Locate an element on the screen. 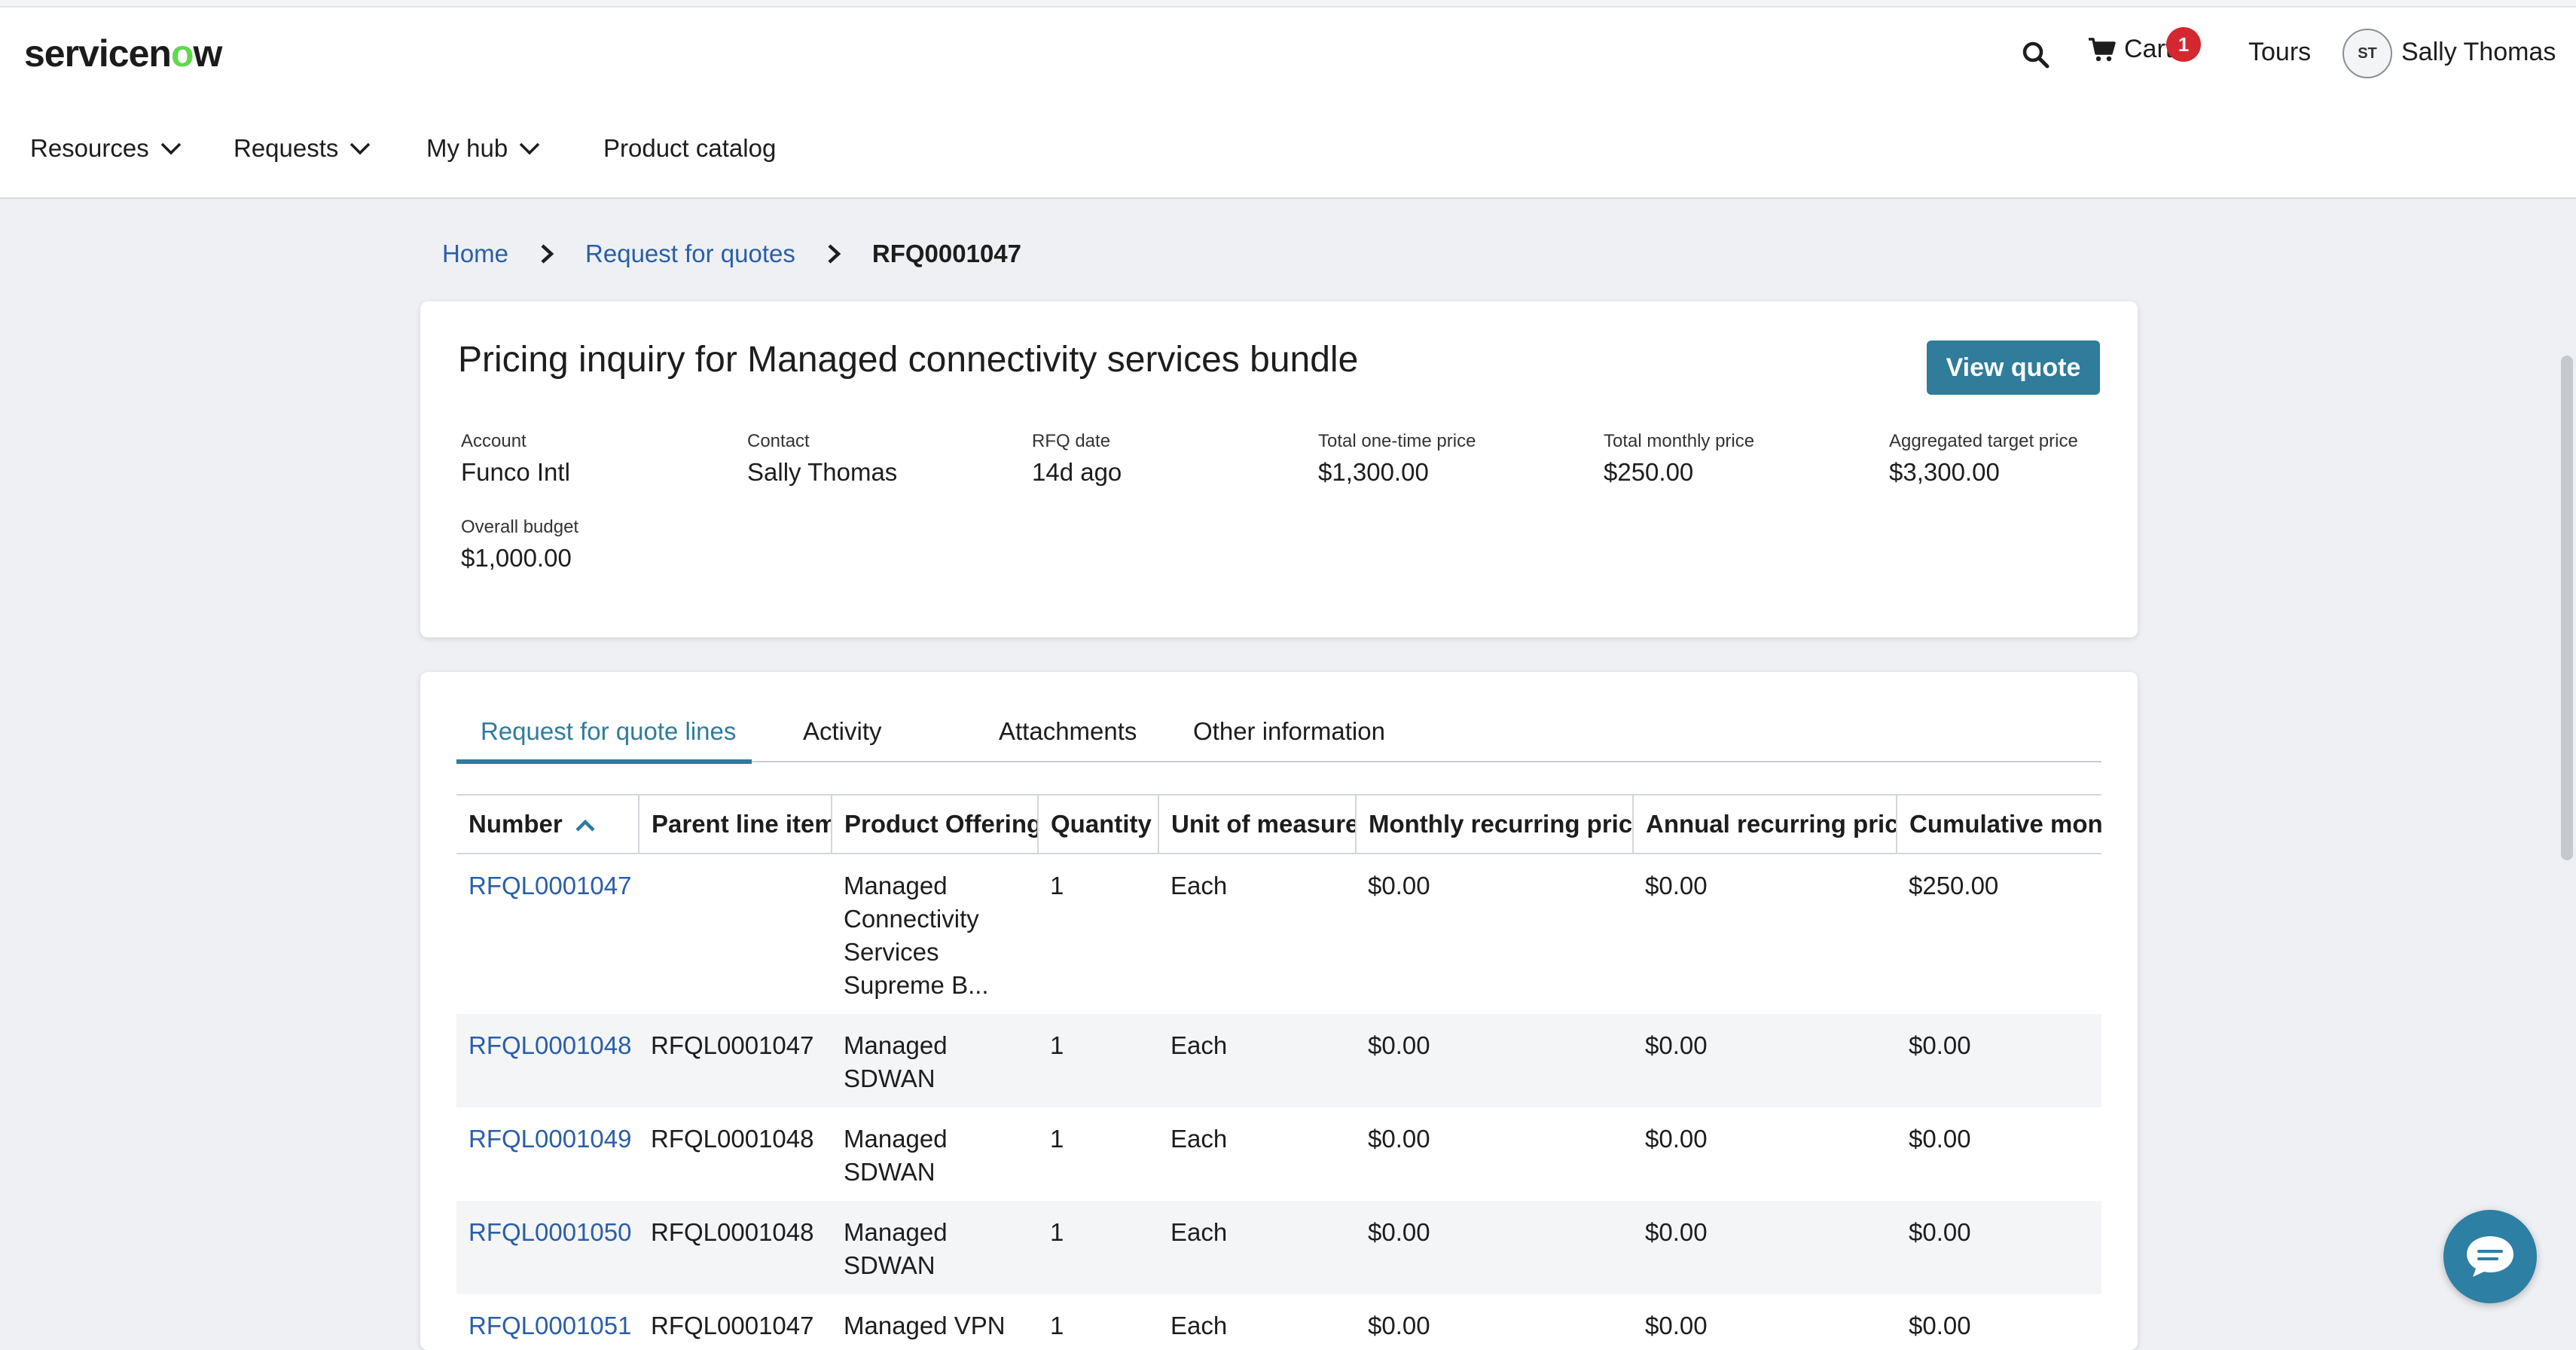  field-label: Total monthly price is located at coordinates (1680, 441).